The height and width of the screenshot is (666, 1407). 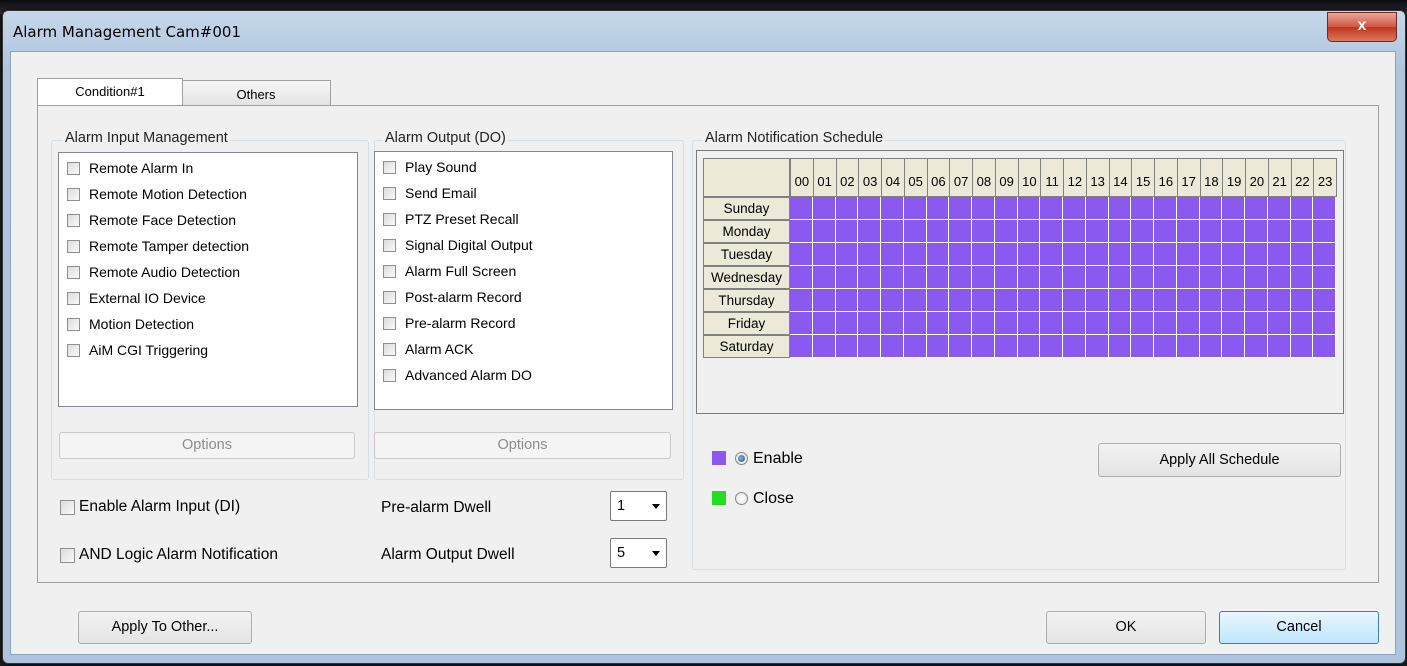 I want to click on enable-alarm-input-checkbox: Enable Alarm Input (DI), so click(x=150, y=507).